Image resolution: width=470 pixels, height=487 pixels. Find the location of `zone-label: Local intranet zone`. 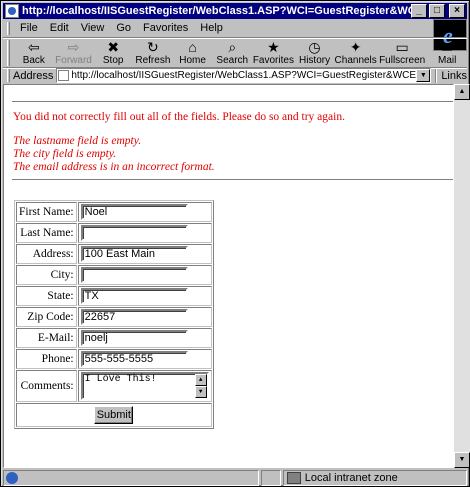

zone-label: Local intranet zone is located at coordinates (351, 477).